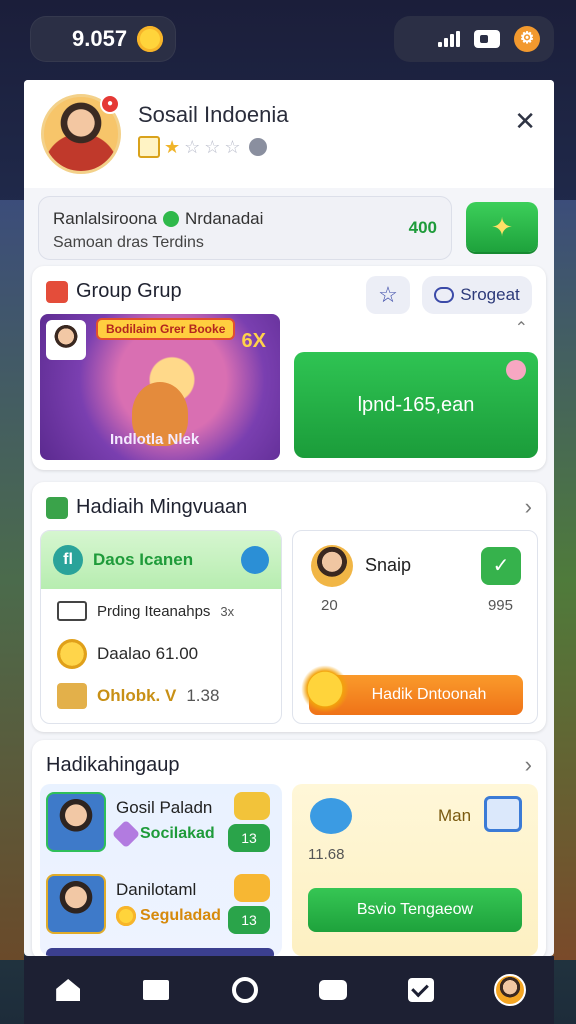 This screenshot has height=1024, width=576. I want to click on nav-tasks, so click(421, 990).